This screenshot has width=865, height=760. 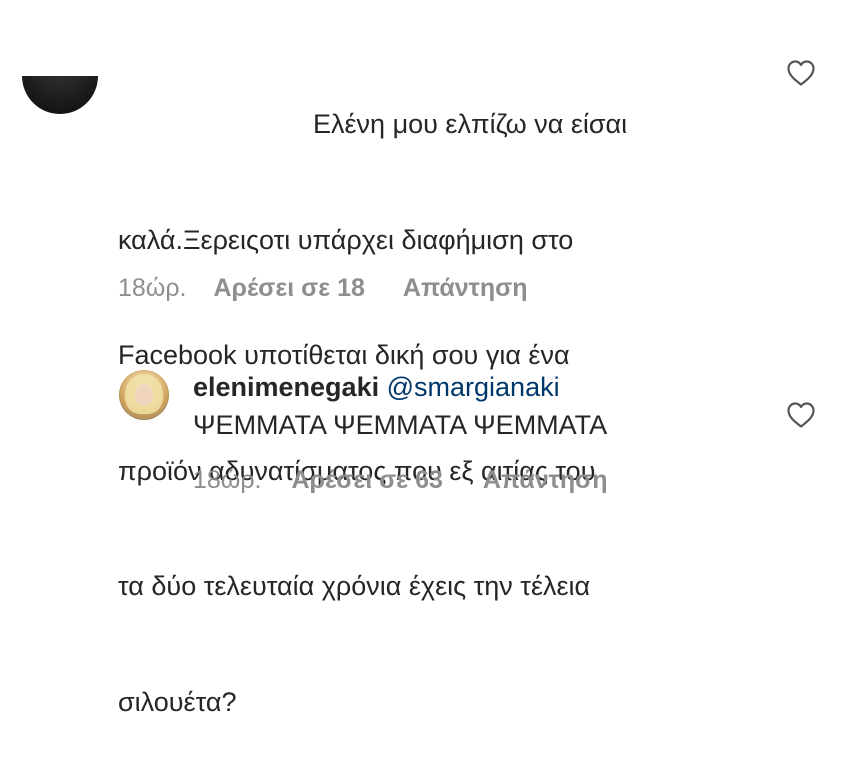 I want to click on comment-line: σιλουέτα?, so click(x=177, y=701).